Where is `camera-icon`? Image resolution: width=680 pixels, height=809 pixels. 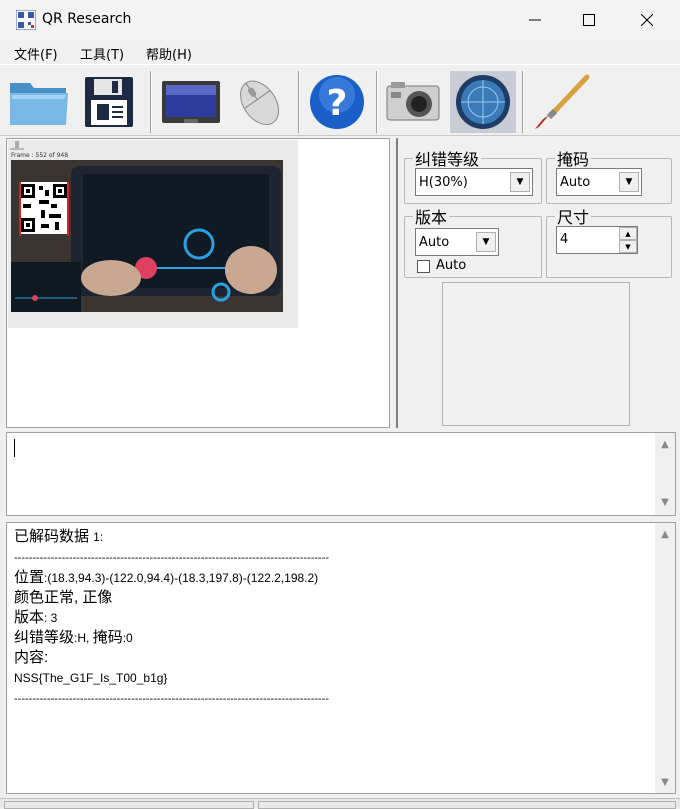
camera-icon is located at coordinates (413, 101).